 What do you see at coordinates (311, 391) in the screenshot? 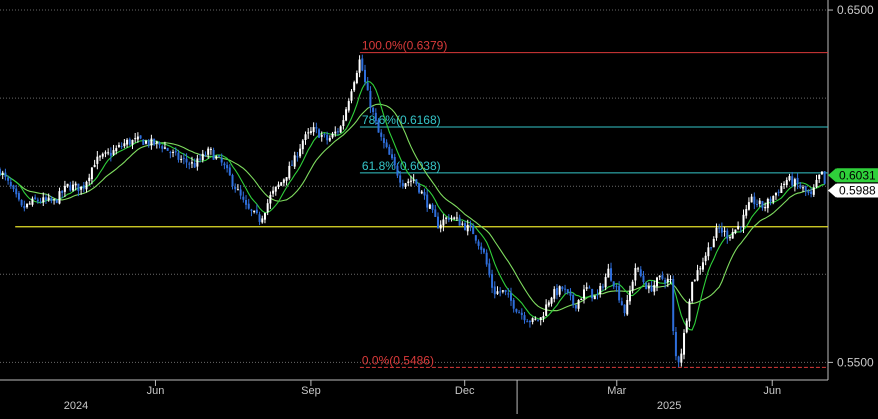
I see `x-tick-label: Sep` at bounding box center [311, 391].